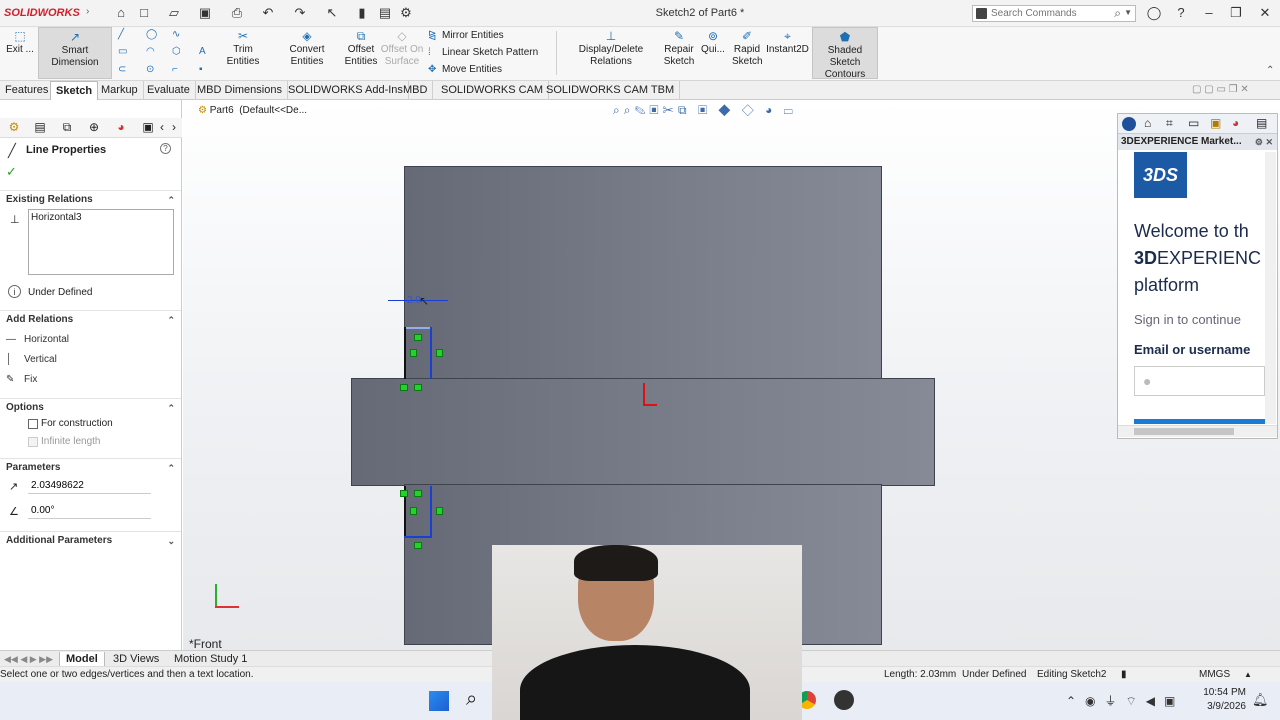 Image resolution: width=1280 pixels, height=720 pixels. What do you see at coordinates (136, 659) in the screenshot?
I see `tab-3d-views: 3D Views` at bounding box center [136, 659].